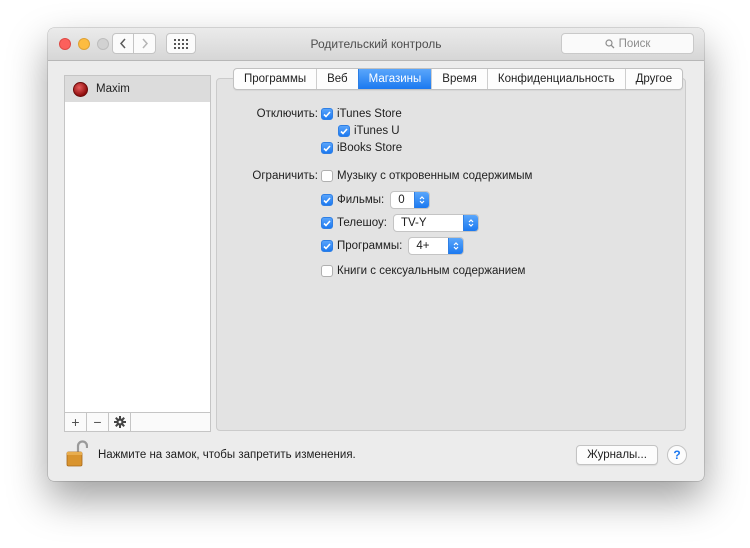 The image size is (750, 548). I want to click on unlocked-padlock-icon, so click(77, 453).